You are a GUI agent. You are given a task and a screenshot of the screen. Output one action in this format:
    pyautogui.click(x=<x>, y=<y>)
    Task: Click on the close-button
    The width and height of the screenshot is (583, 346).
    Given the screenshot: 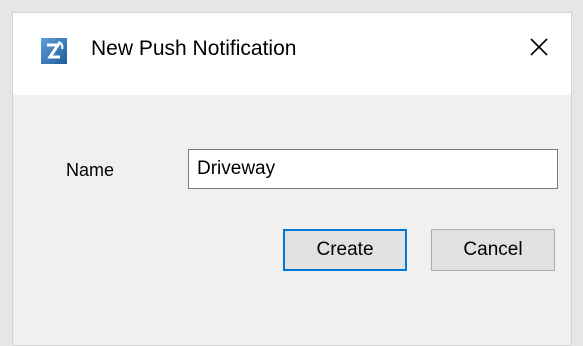 What is the action you would take?
    pyautogui.click(x=539, y=49)
    